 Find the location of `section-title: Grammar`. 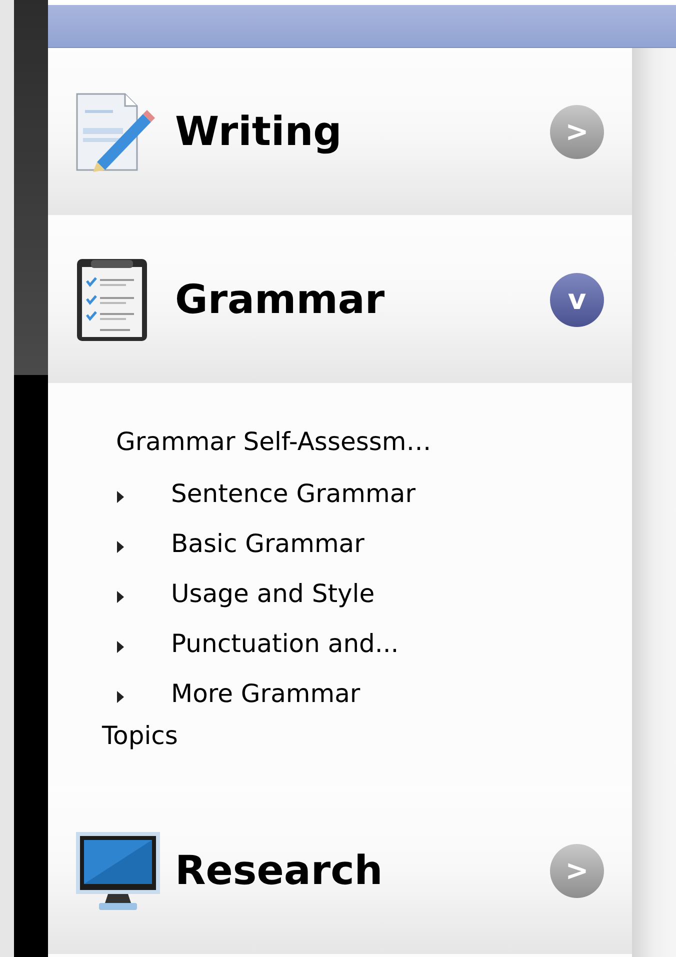

section-title: Grammar is located at coordinates (280, 300).